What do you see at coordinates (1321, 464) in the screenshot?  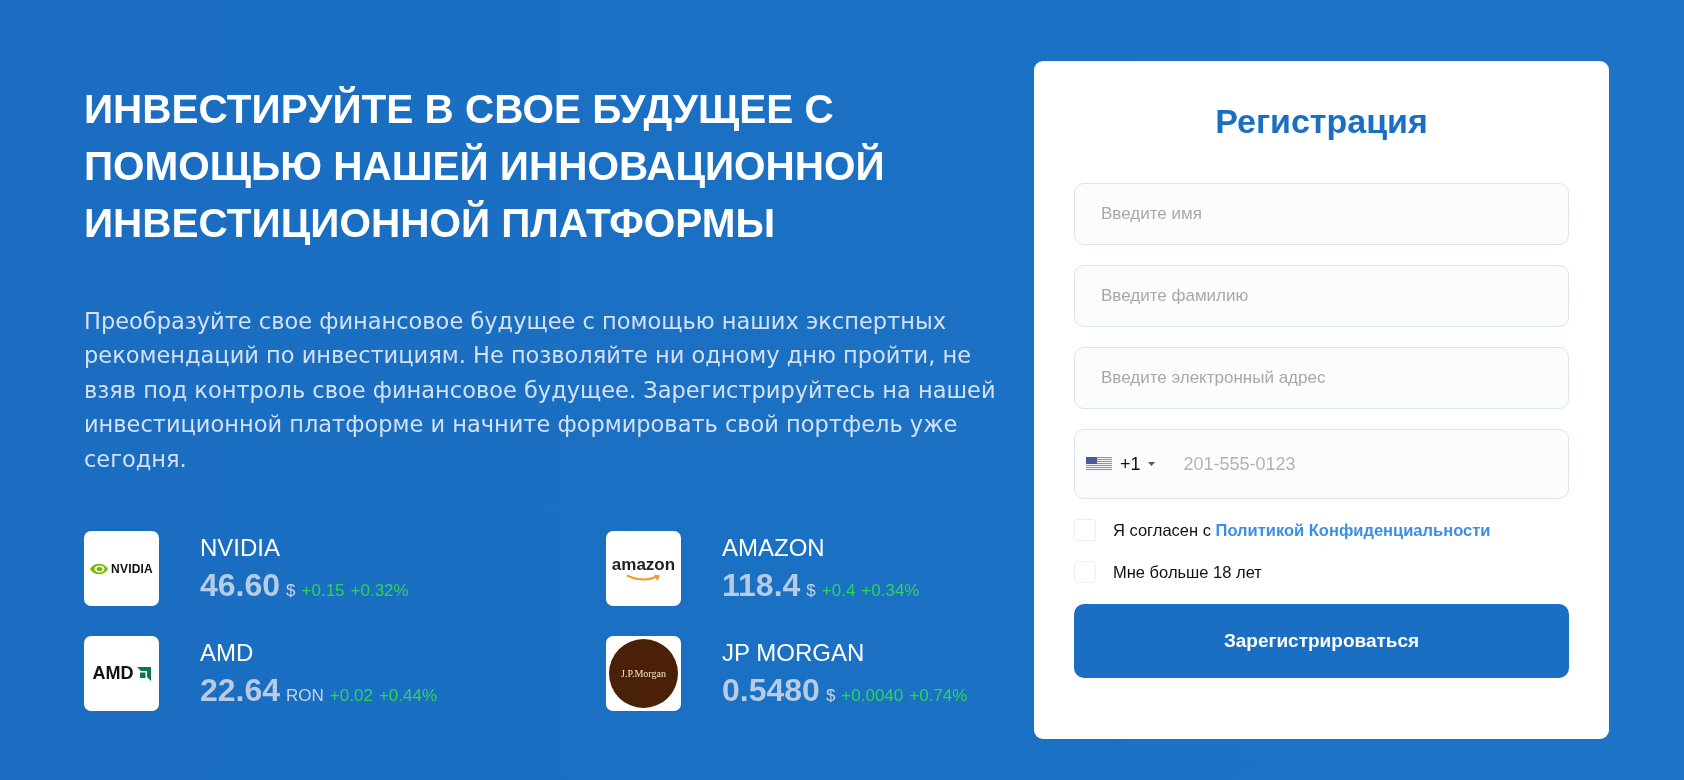 I see `phone-field: +1 201-555-0123` at bounding box center [1321, 464].